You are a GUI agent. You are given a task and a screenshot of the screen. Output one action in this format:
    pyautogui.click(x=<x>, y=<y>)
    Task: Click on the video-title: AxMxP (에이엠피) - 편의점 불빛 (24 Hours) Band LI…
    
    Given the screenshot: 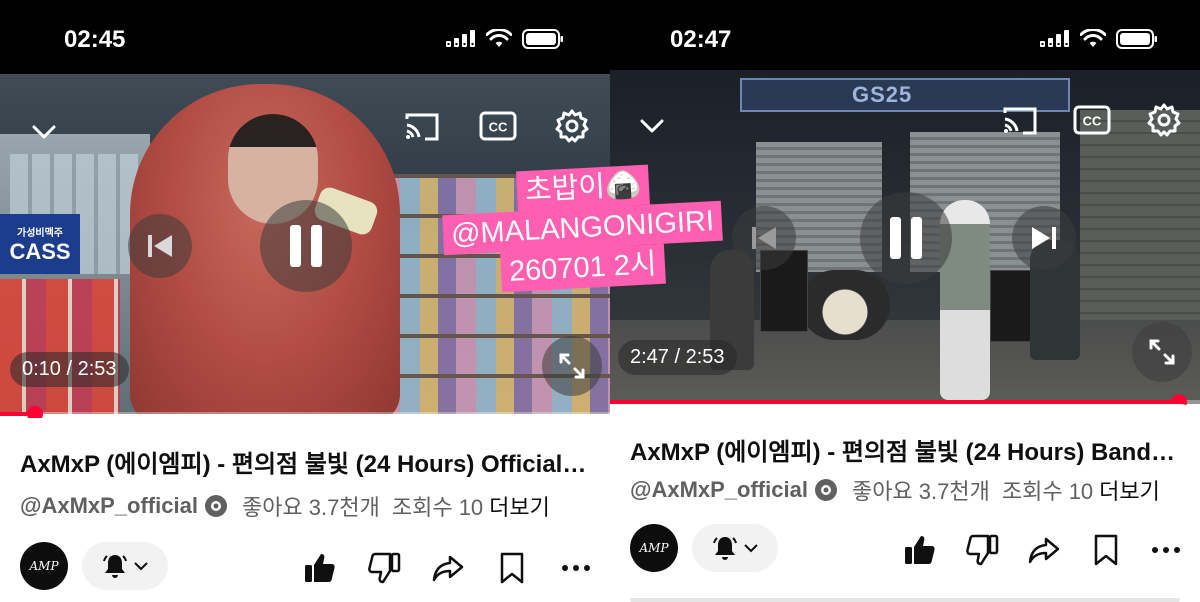 What is the action you would take?
    pyautogui.click(x=905, y=449)
    